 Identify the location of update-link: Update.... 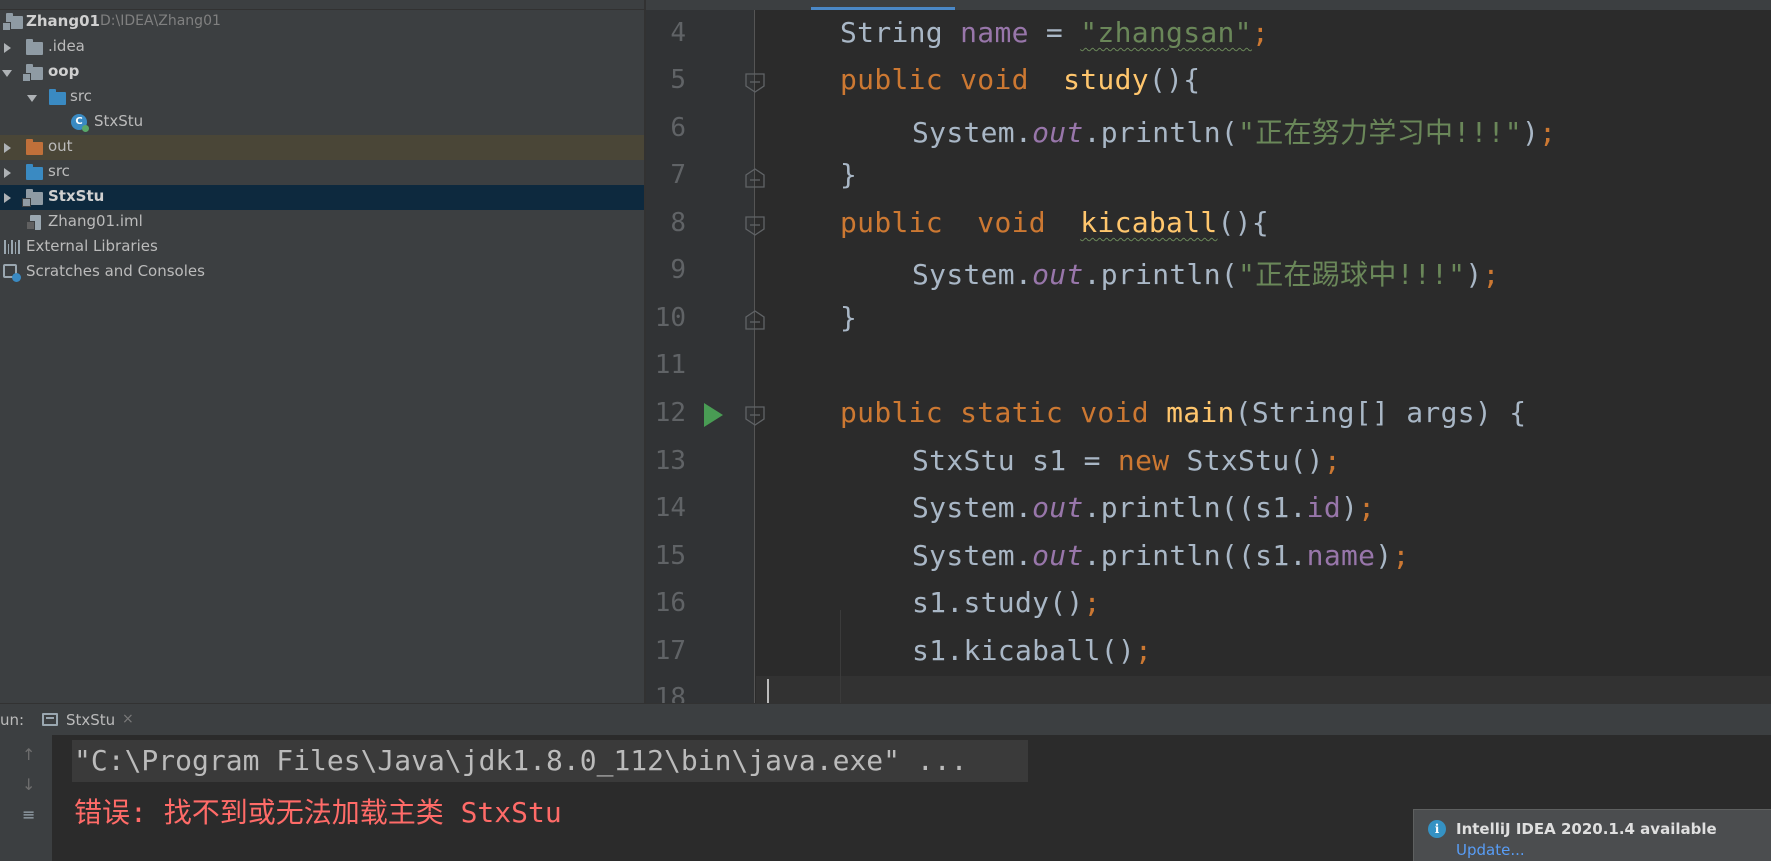
(1490, 850).